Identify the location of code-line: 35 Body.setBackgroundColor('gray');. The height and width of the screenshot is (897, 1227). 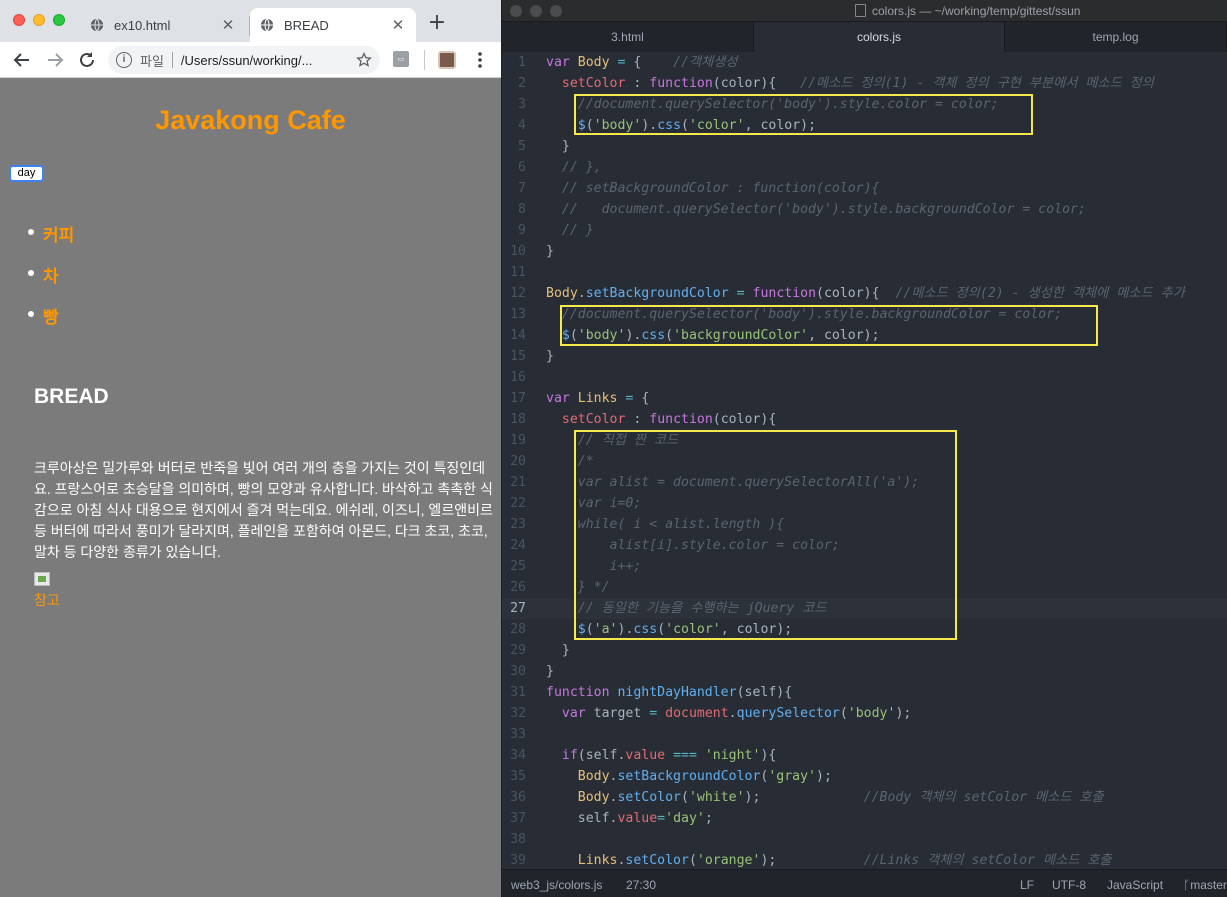
(864, 776).